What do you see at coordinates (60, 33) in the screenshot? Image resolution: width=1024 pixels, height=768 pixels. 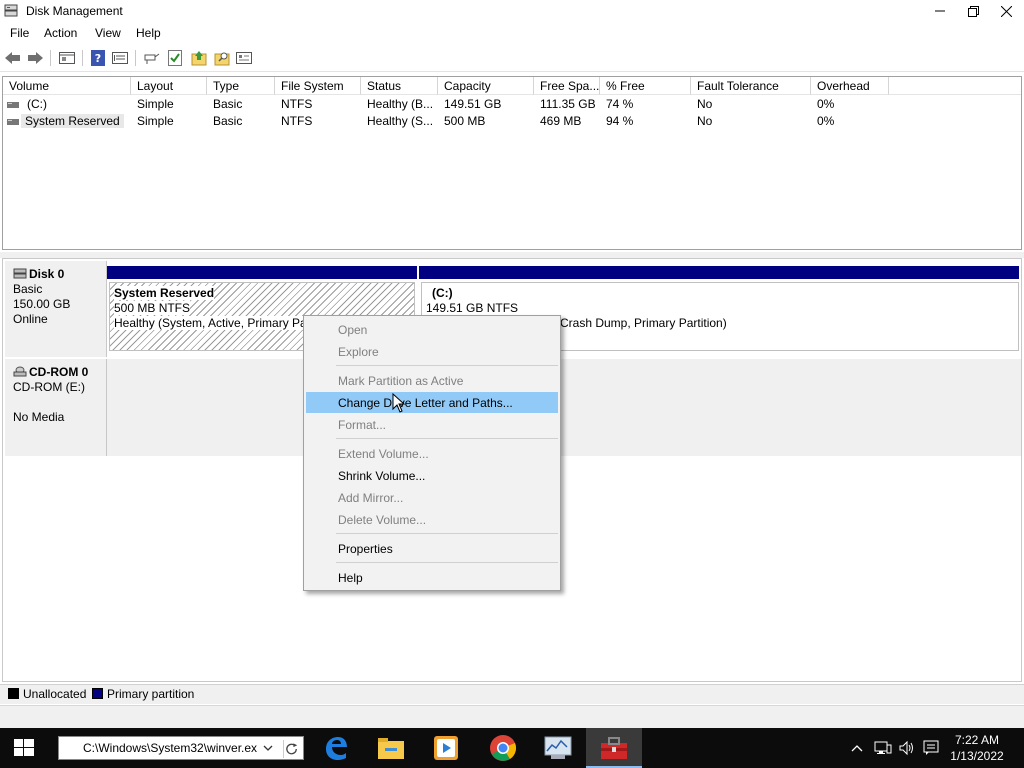 I see `menu-action: Action` at bounding box center [60, 33].